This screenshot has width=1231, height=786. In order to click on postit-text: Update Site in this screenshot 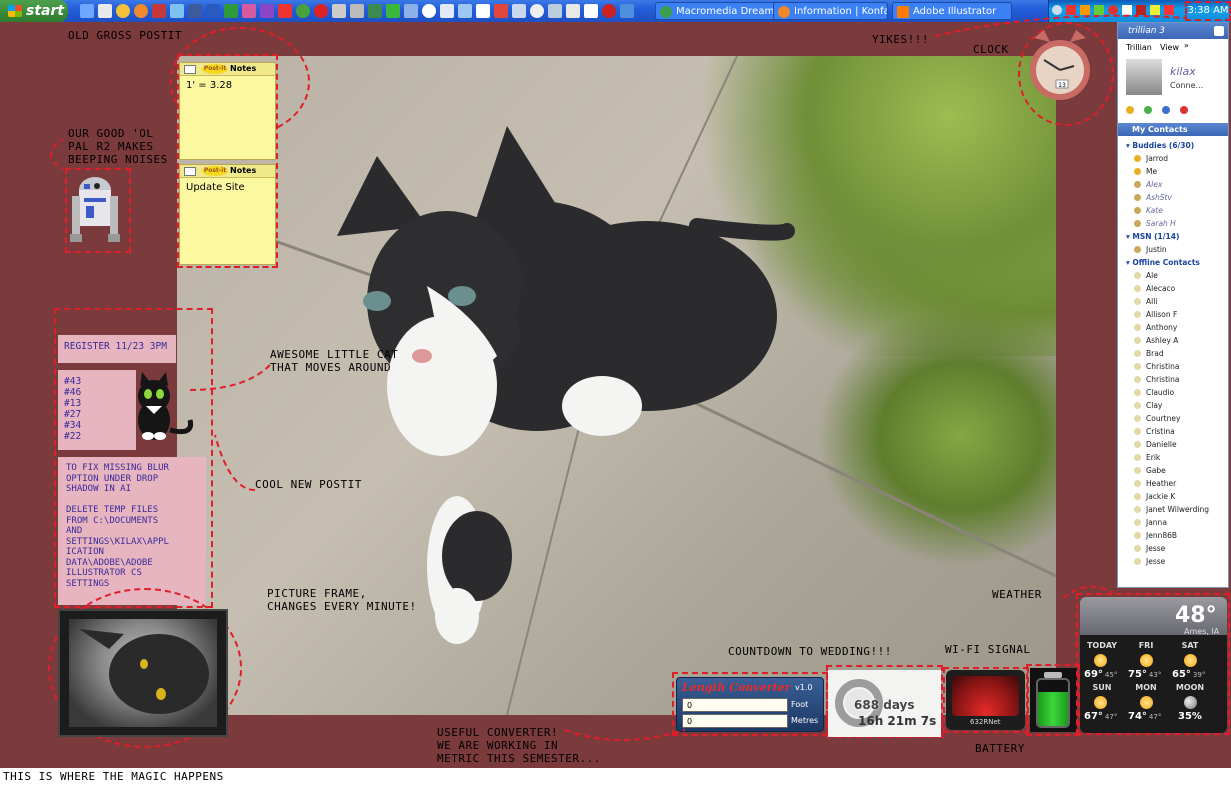, I will do `click(227, 187)`.